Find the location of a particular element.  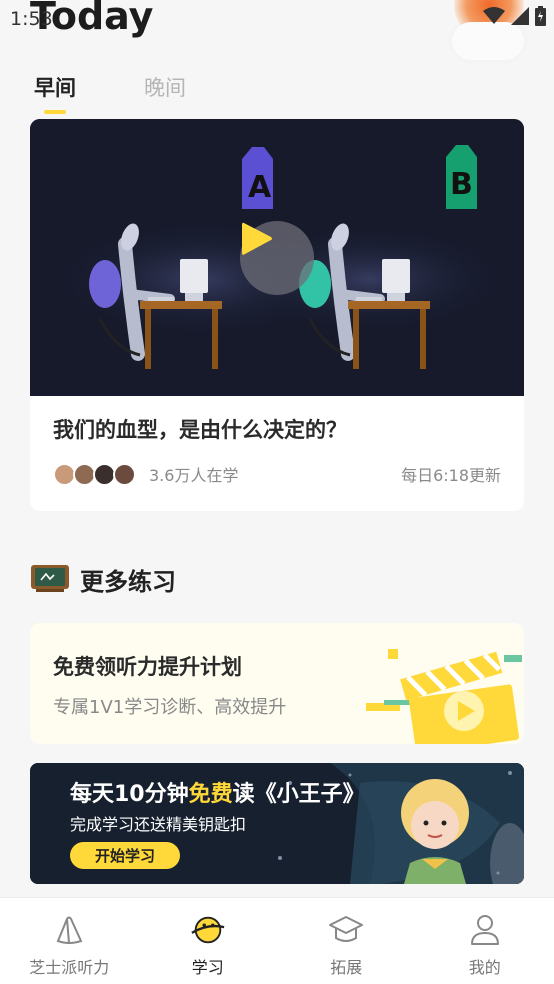

tab-evening: 晚间 is located at coordinates (165, 92).